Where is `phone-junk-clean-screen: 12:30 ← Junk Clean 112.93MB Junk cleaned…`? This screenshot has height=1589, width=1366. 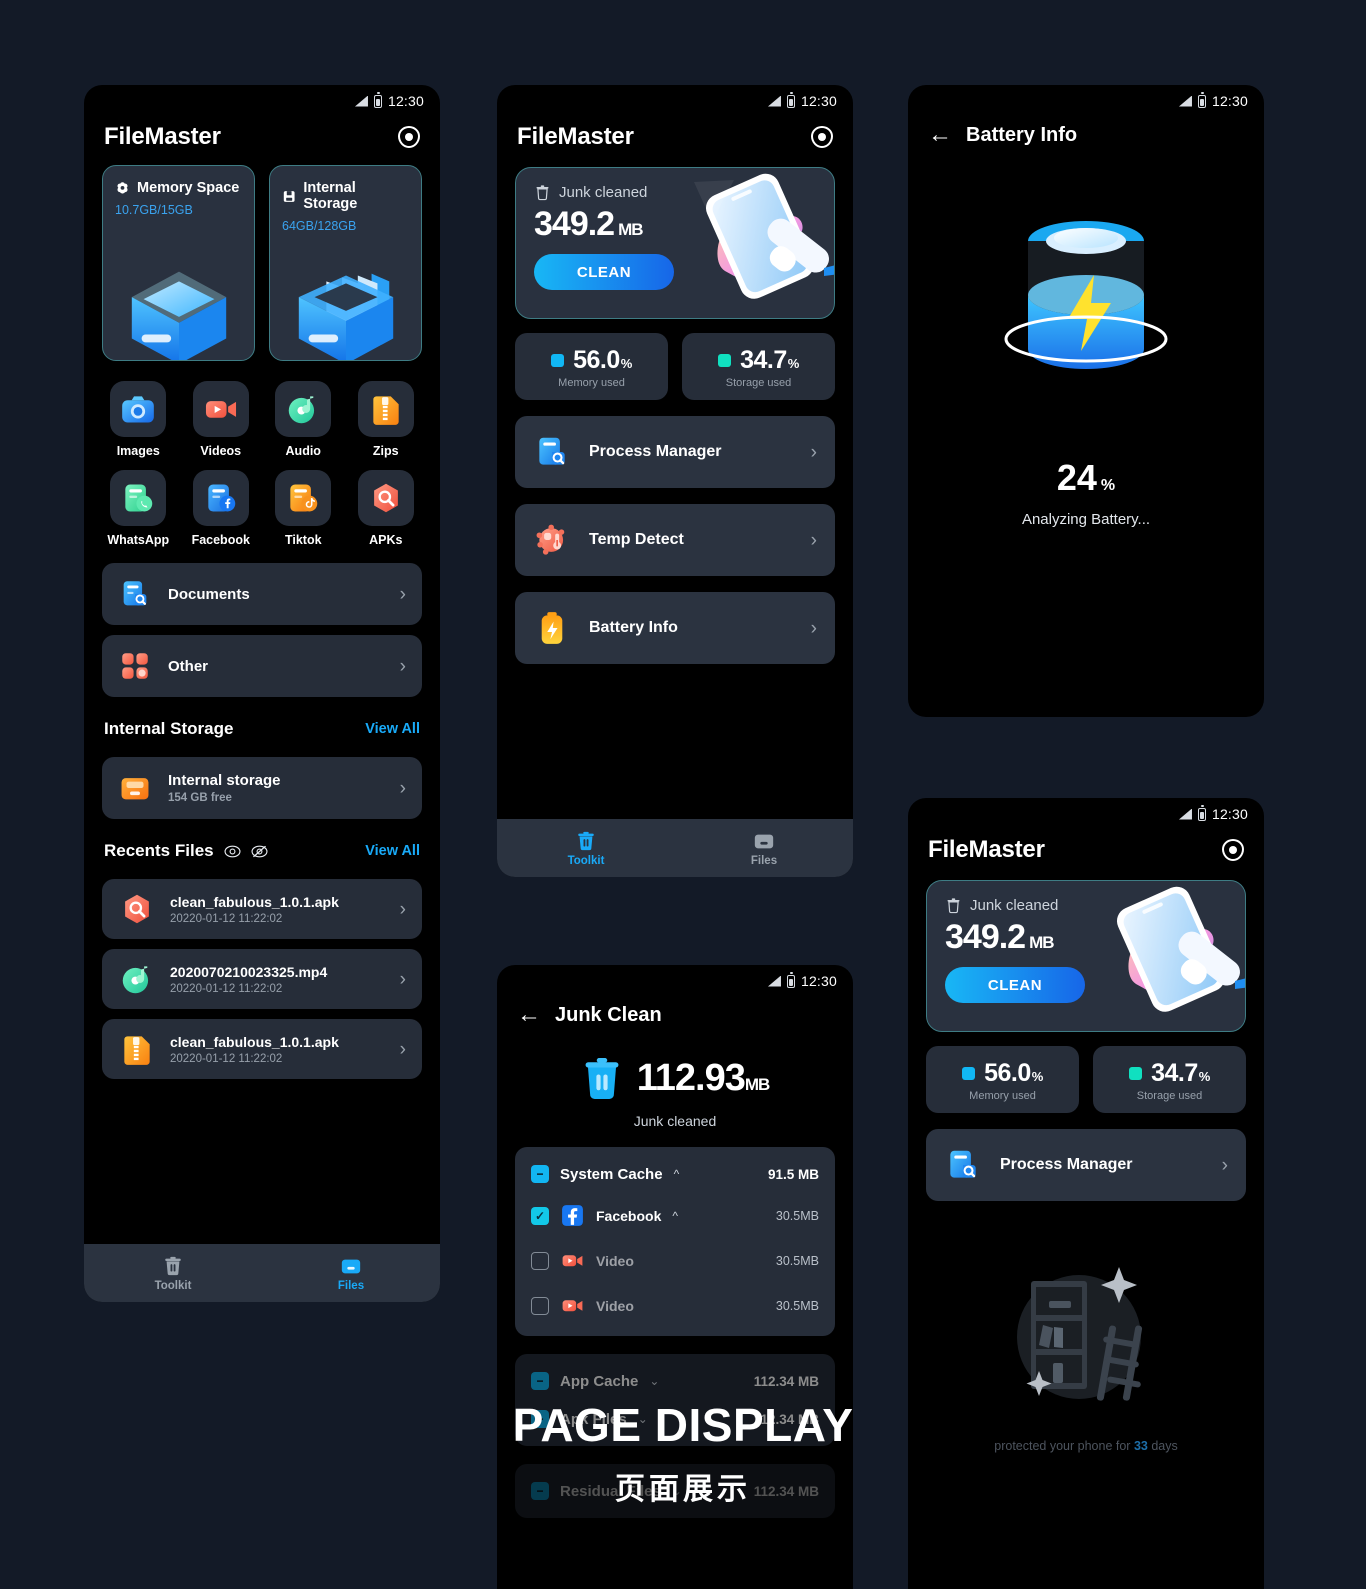
phone-junk-clean-screen: 12:30 ← Junk Clean 112.93MB Junk cleaned… is located at coordinates (675, 1277).